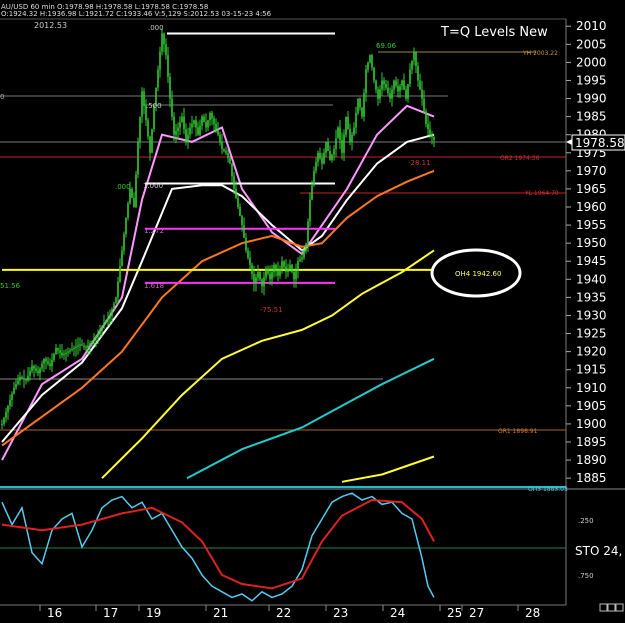 Image resolution: width=625 pixels, height=623 pixels. Describe the element at coordinates (591, 279) in the screenshot. I see `y-tick-label: 1940` at that location.